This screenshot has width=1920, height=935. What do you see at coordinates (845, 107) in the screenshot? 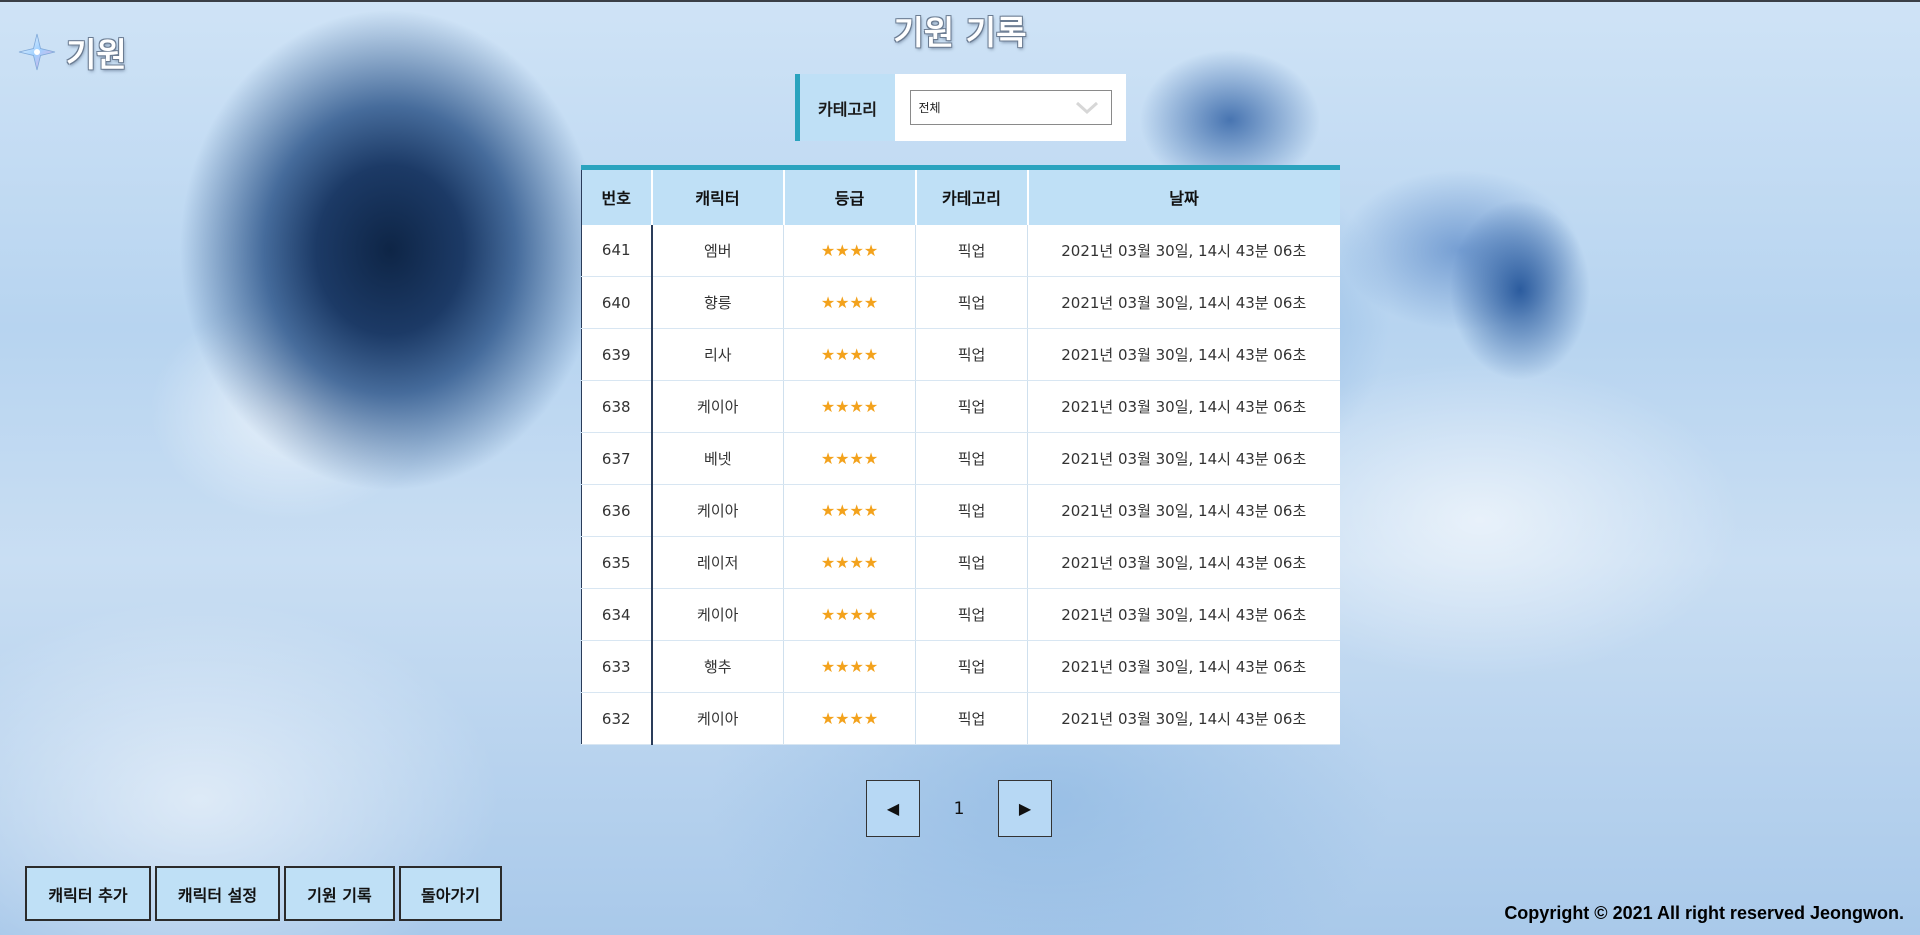
I see `category-filter-label: 카테고리` at bounding box center [845, 107].